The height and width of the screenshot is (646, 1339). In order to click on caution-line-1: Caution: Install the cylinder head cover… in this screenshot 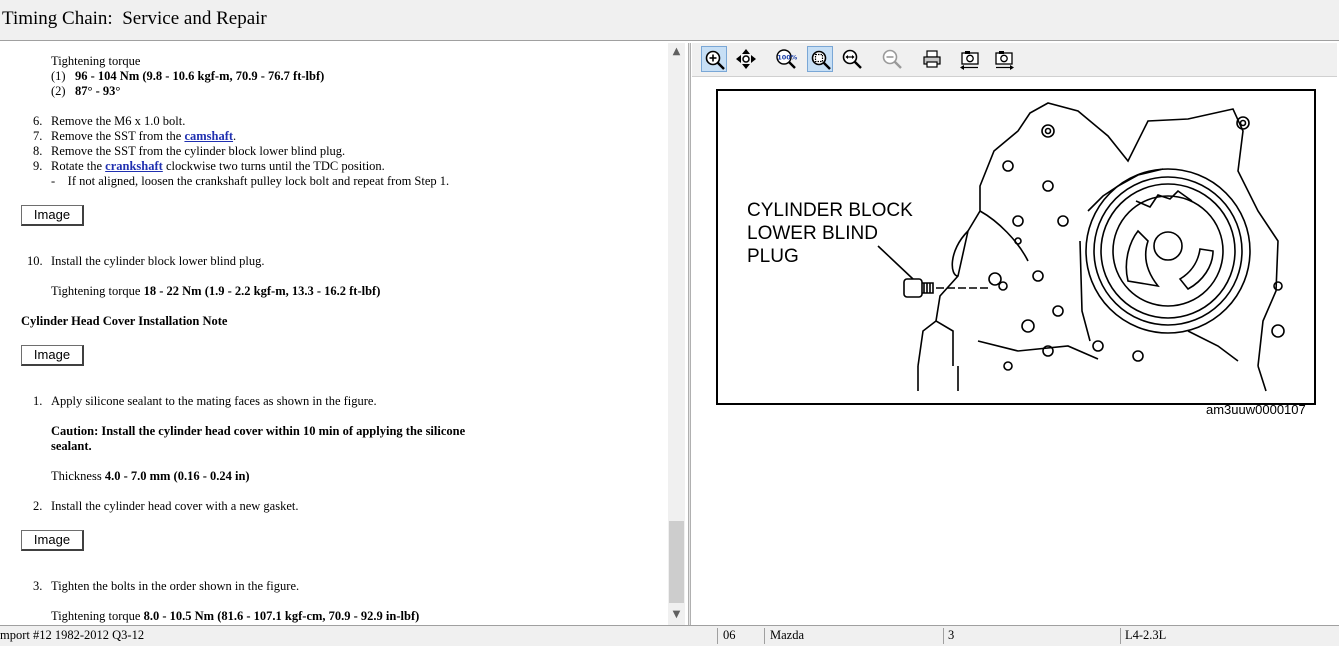, I will do `click(258, 431)`.